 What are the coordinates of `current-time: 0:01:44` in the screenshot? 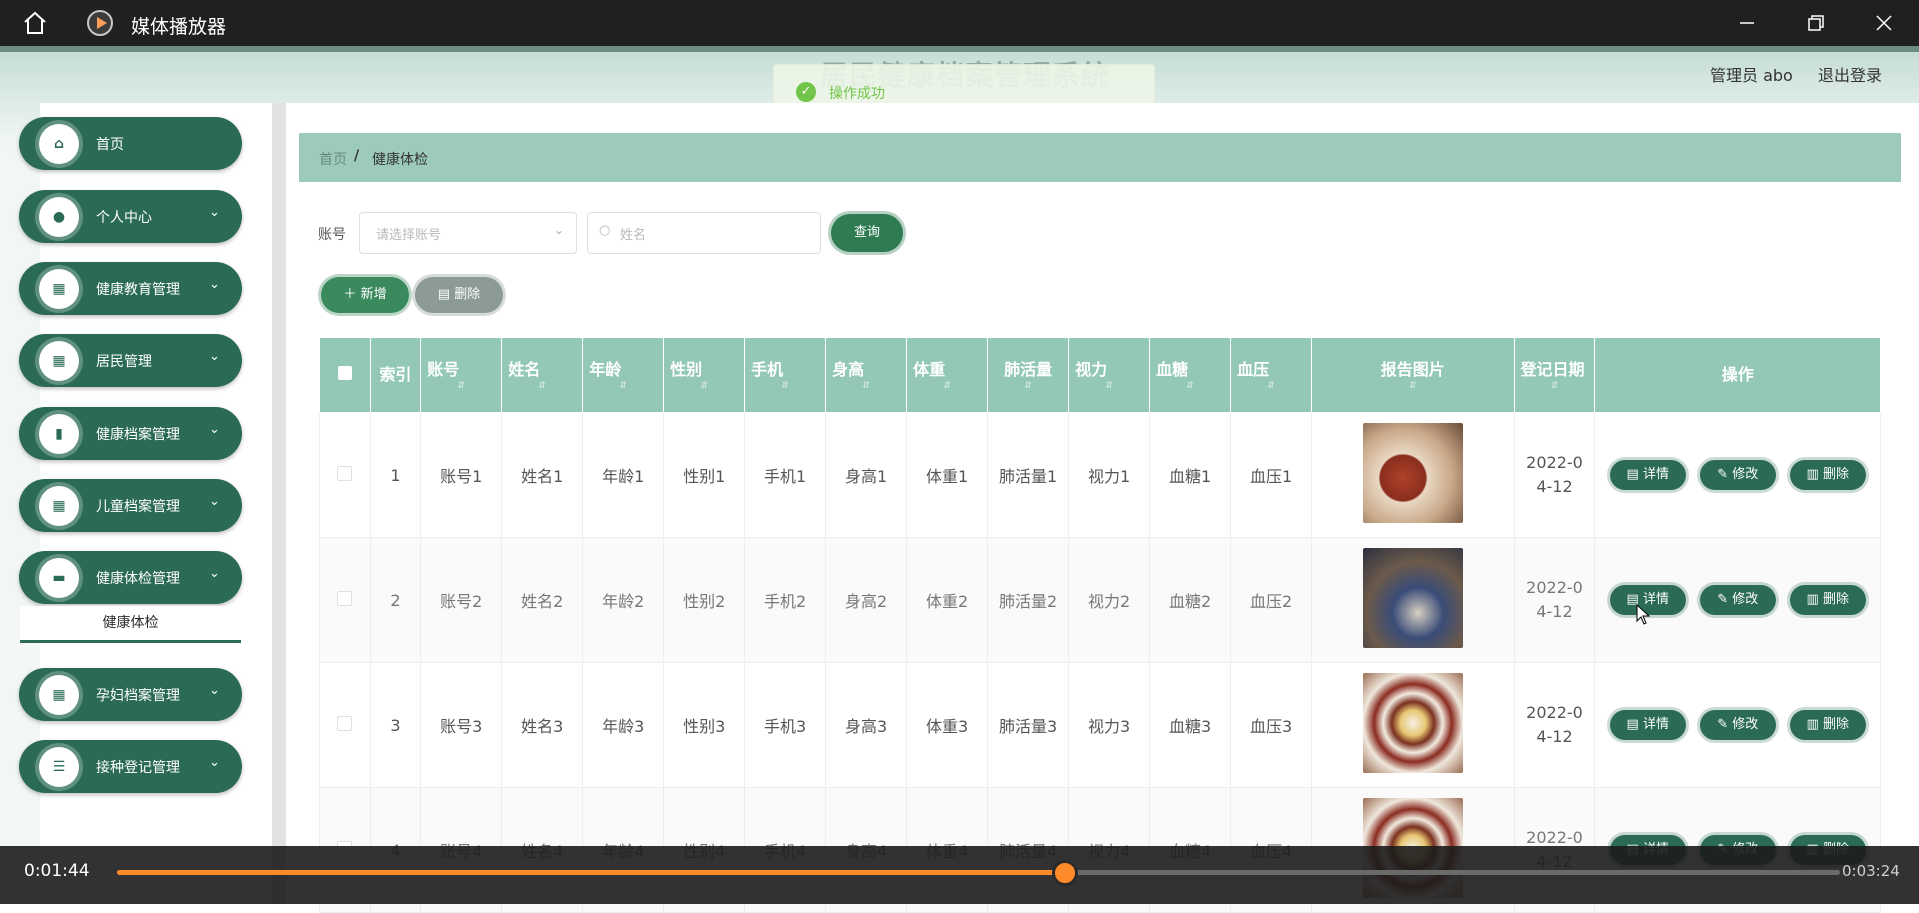 It's located at (57, 871).